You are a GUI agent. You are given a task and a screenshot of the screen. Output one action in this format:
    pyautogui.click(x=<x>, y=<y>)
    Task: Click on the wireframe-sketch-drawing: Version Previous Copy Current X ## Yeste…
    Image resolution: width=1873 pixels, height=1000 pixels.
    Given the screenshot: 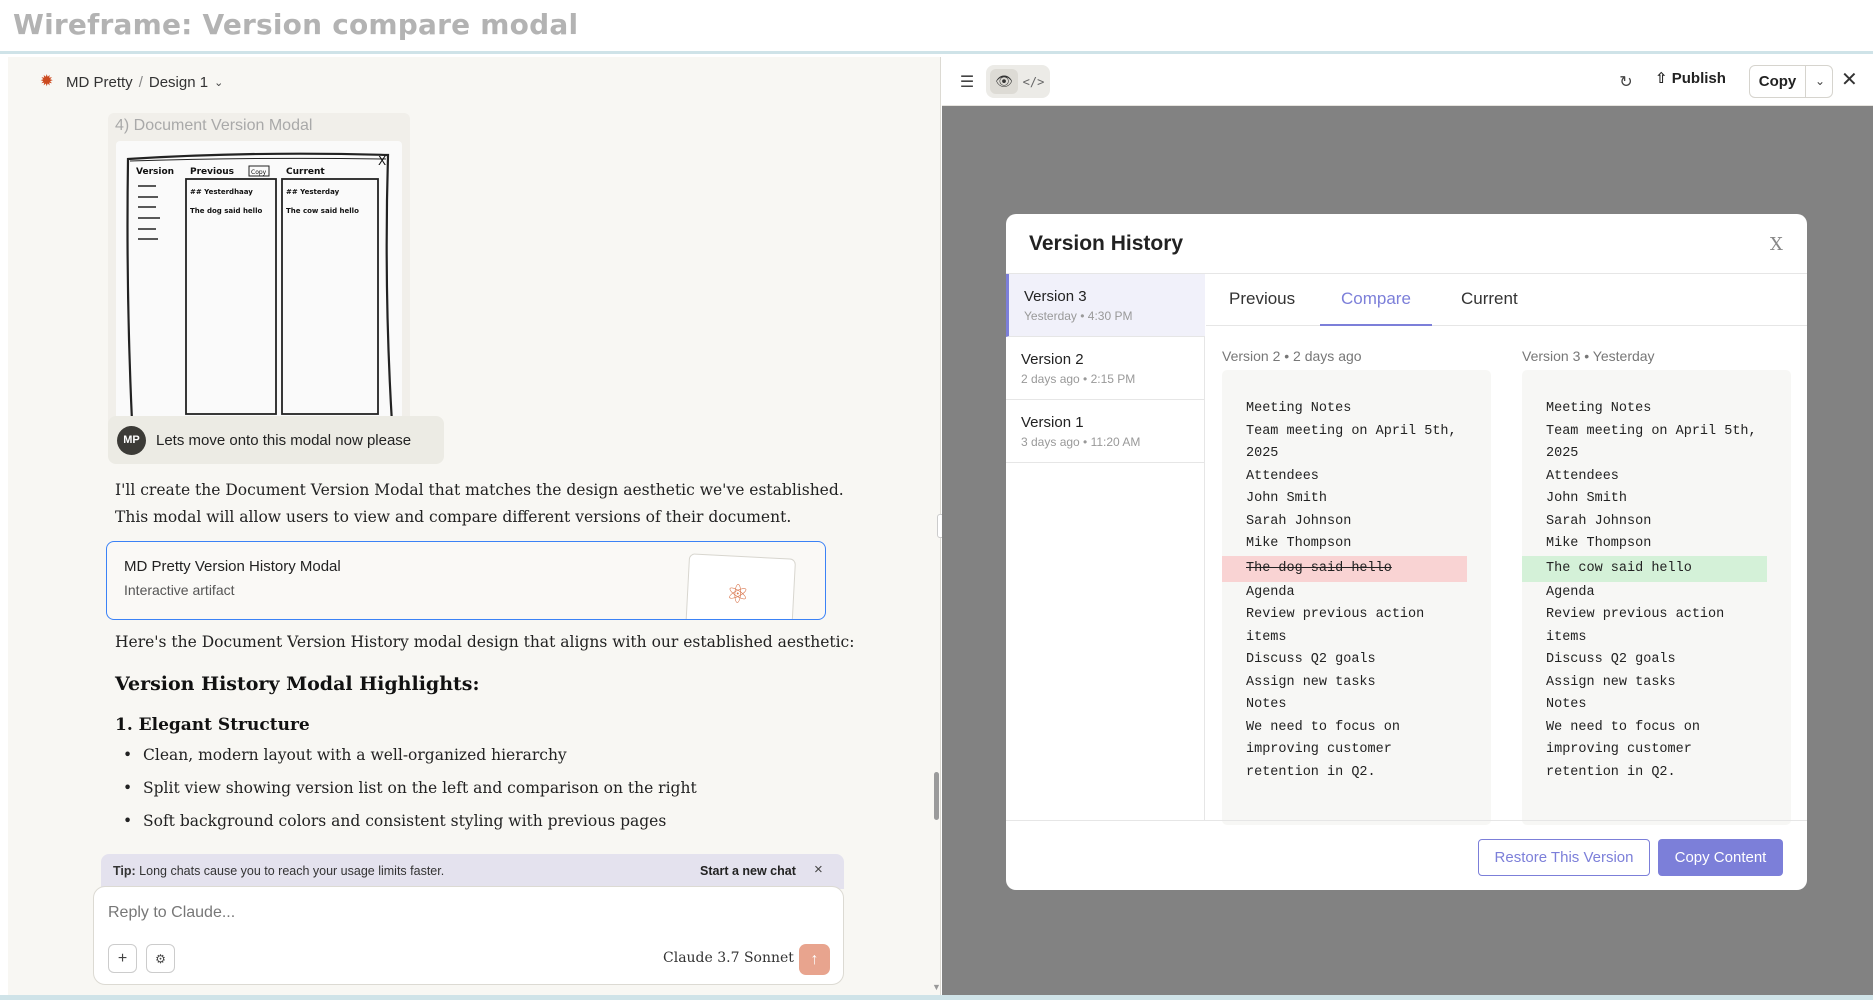 What is the action you would take?
    pyautogui.click(x=260, y=290)
    